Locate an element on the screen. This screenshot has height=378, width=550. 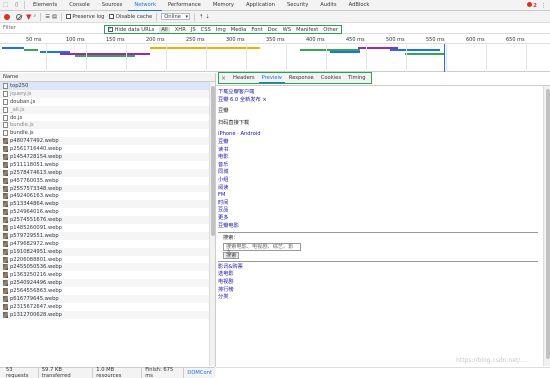
request-row: p2578474613.webp is located at coordinates (104, 172).